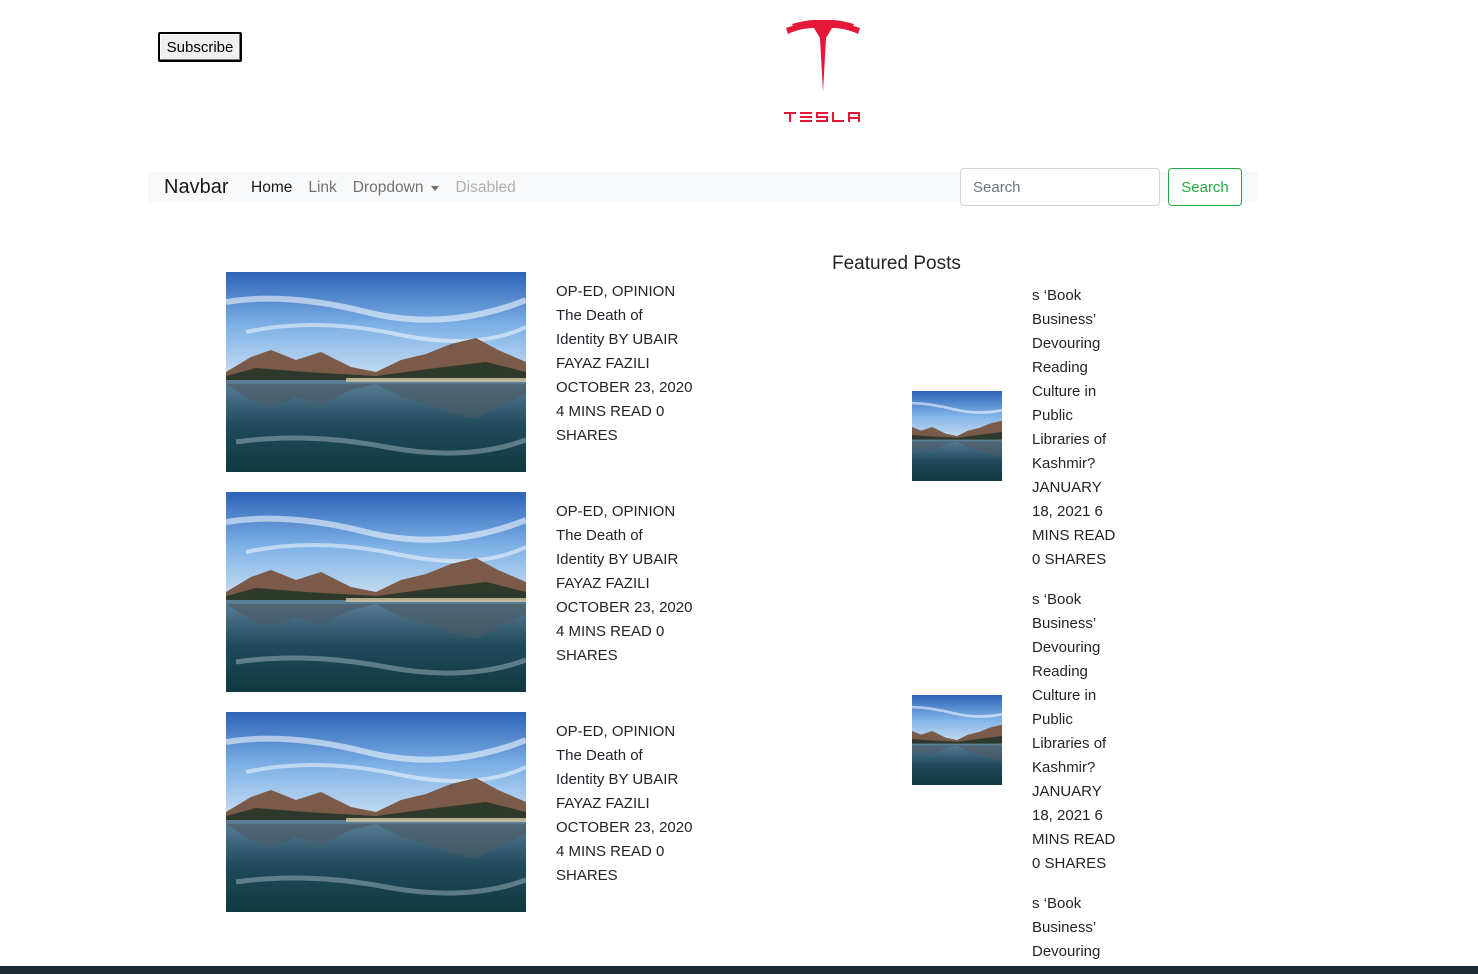 The width and height of the screenshot is (1478, 974). I want to click on featured-posts-heading: Featured Posts, so click(896, 263).